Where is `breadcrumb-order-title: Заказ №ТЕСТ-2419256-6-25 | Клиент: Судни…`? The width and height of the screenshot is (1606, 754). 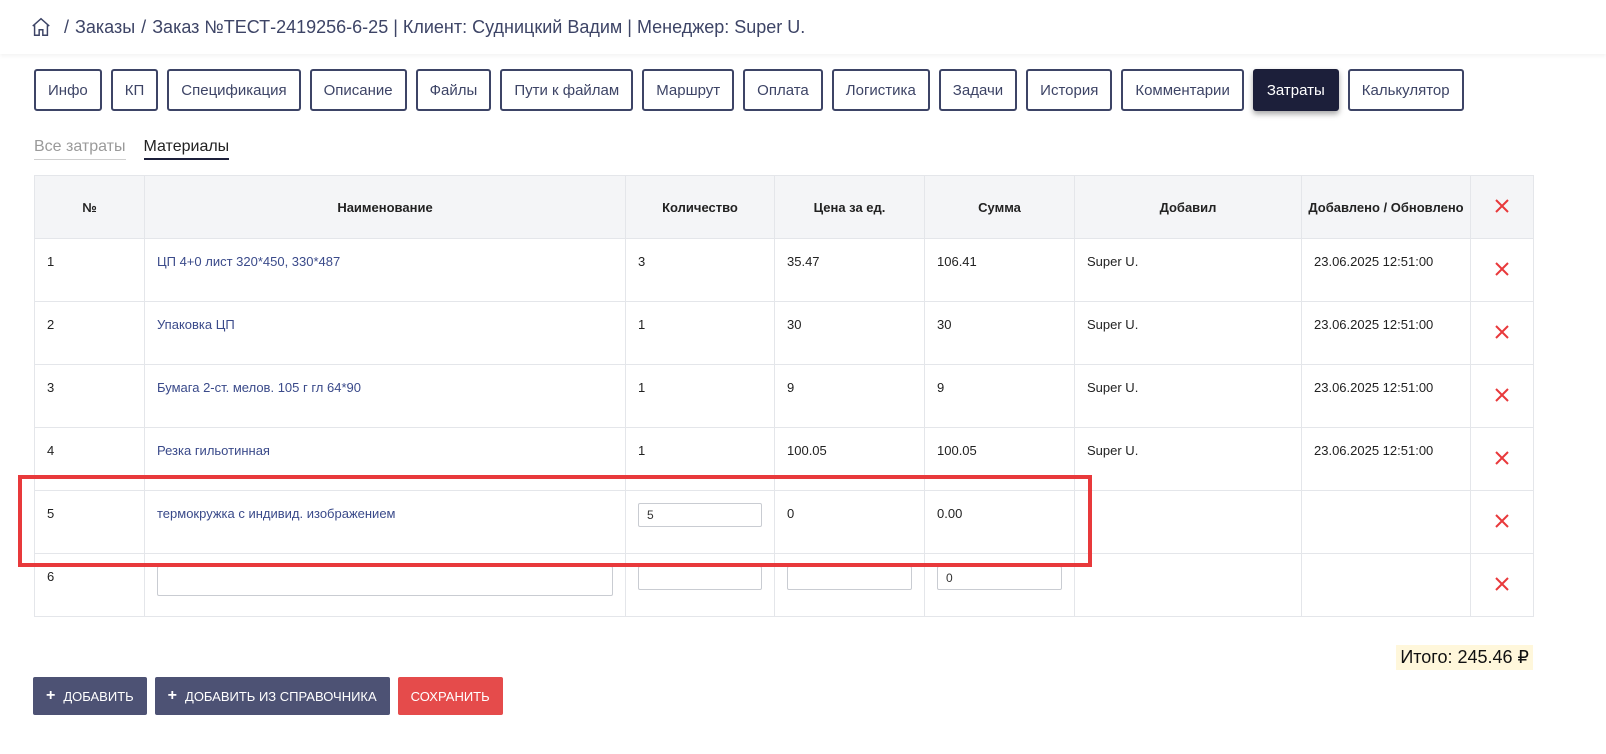 breadcrumb-order-title: Заказ №ТЕСТ-2419256-6-25 | Клиент: Судни… is located at coordinates (479, 26).